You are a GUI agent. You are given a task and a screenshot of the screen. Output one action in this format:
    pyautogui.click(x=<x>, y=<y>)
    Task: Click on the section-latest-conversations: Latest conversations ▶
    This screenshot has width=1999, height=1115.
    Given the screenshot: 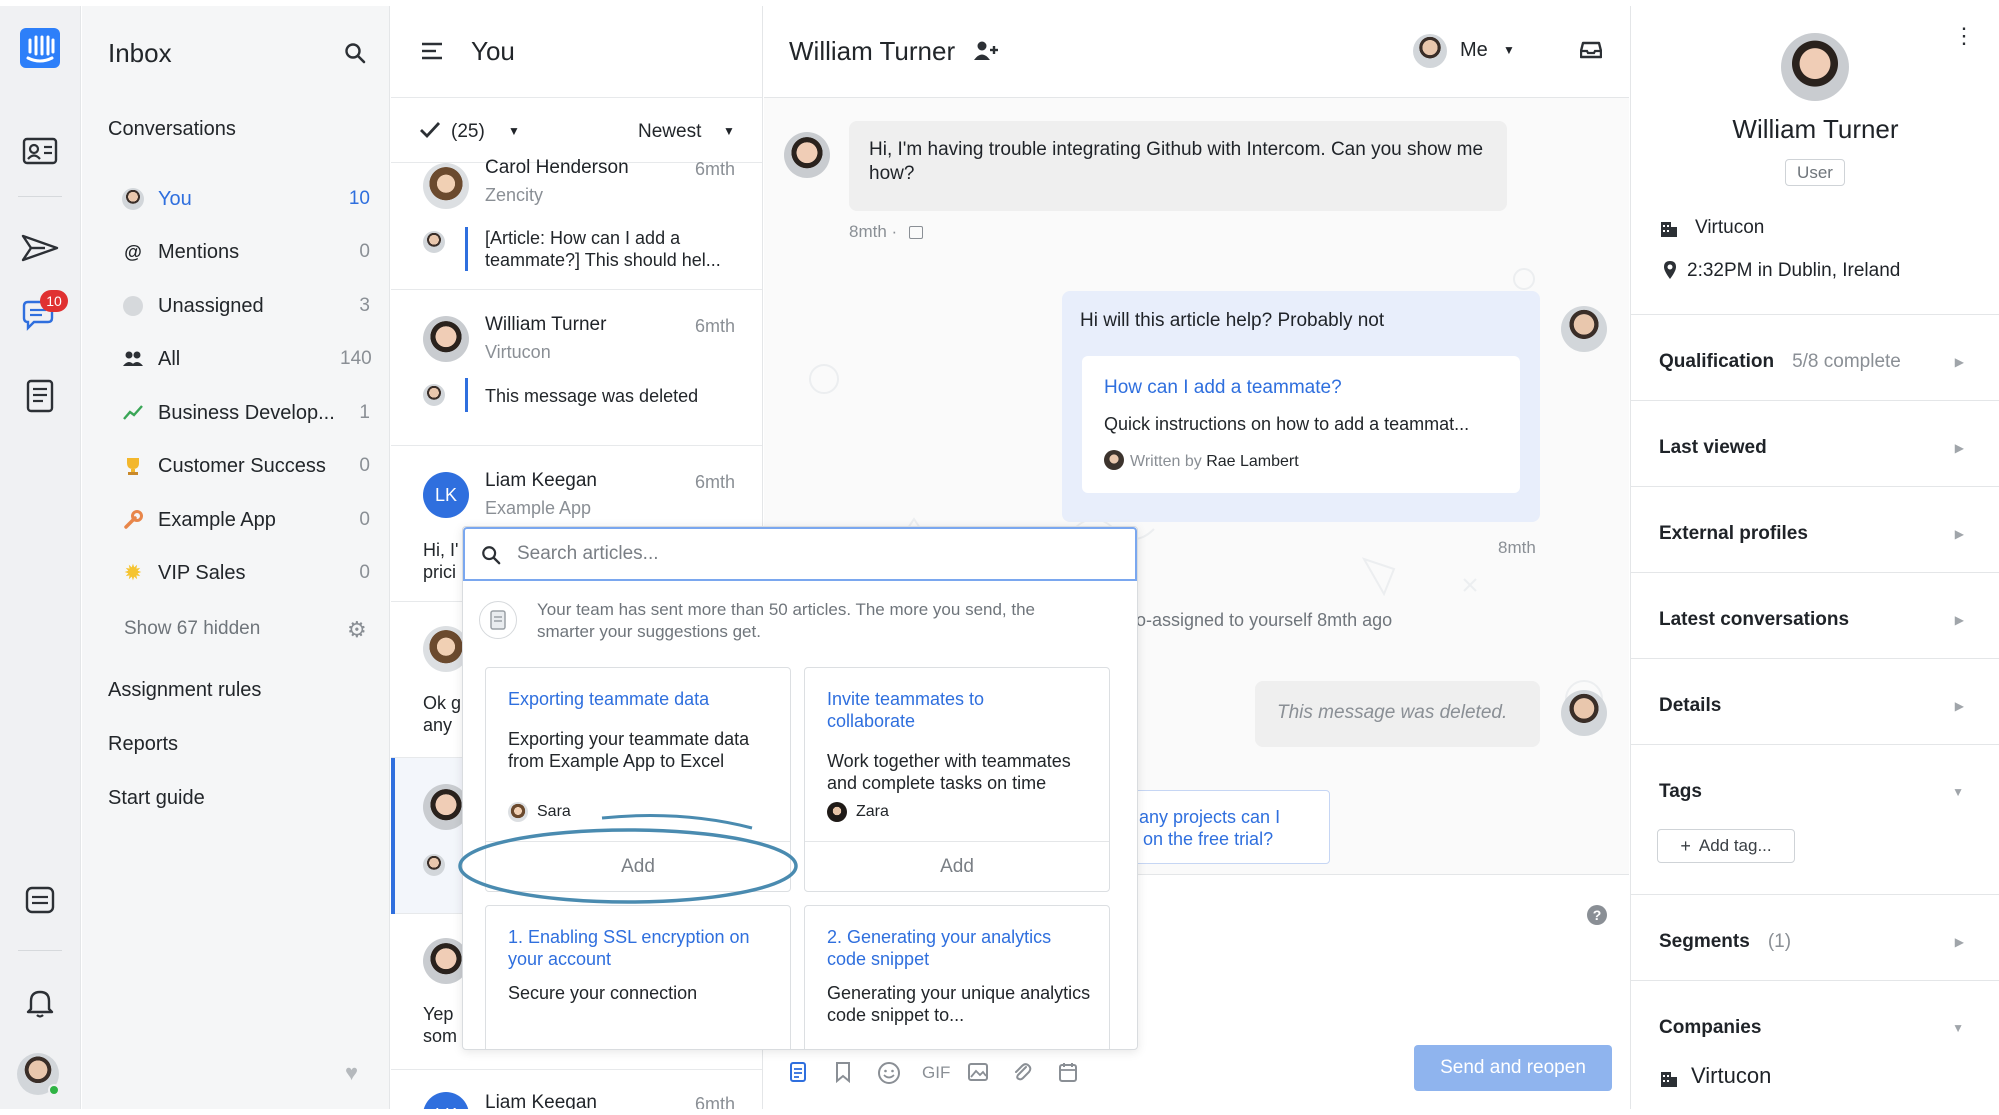 What is the action you would take?
    pyautogui.click(x=1815, y=615)
    